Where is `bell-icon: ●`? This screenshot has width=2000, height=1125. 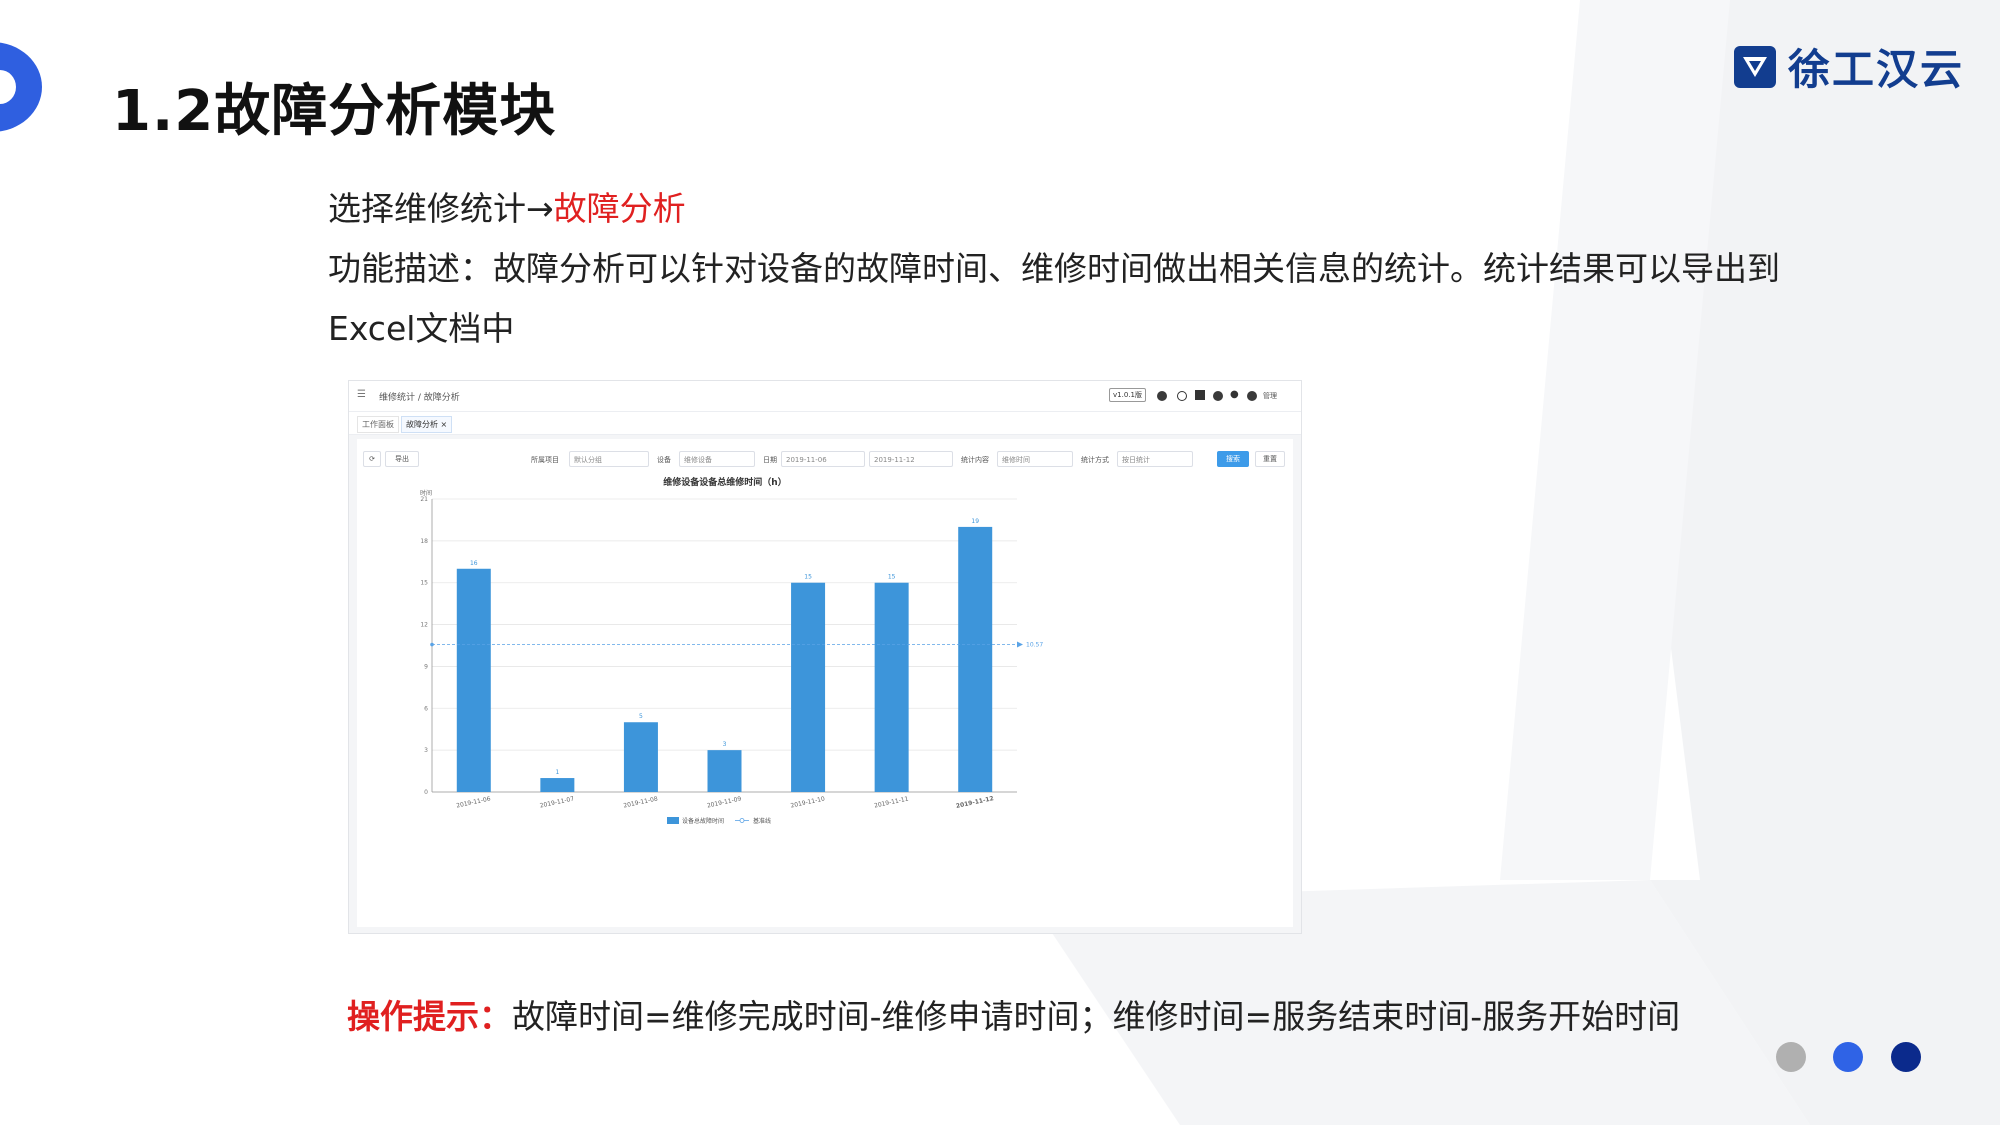
bell-icon: ● is located at coordinates (1234, 394).